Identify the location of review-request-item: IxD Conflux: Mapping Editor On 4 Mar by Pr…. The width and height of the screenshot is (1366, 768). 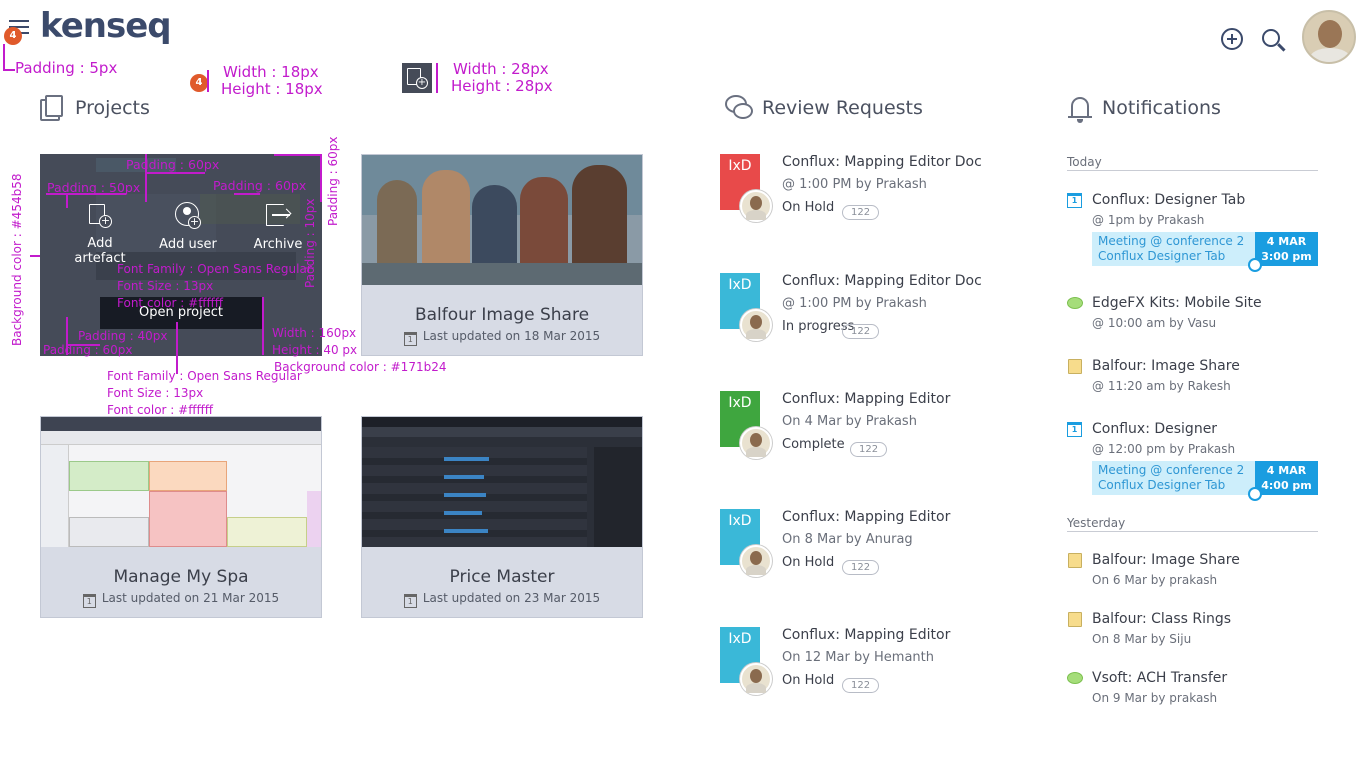
(870, 436).